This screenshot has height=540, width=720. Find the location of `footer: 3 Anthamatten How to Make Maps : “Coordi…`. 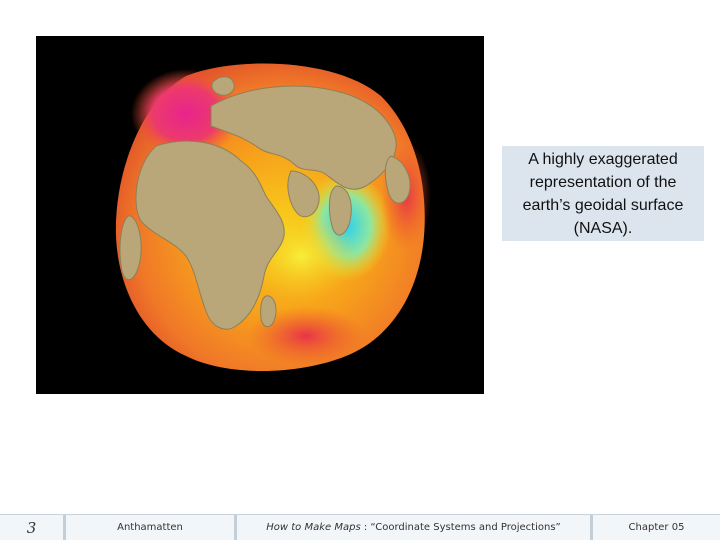

footer: 3 Anthamatten How to Make Maps : “Coordi… is located at coordinates (360, 527).